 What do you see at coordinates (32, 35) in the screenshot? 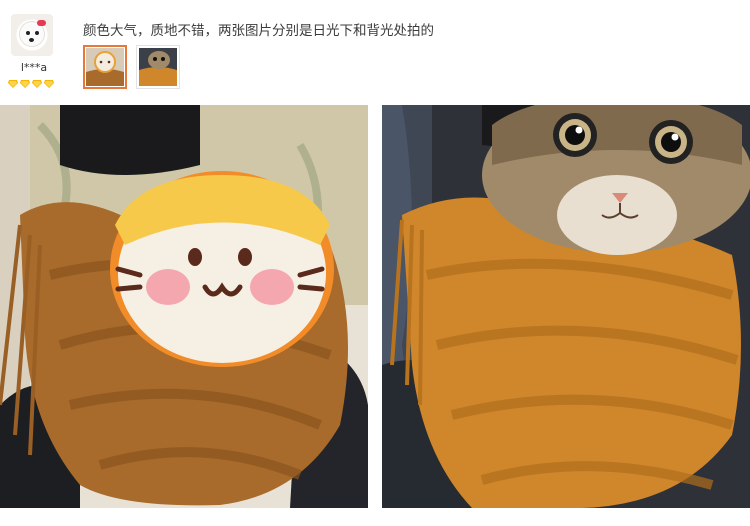
I see `user-avatar` at bounding box center [32, 35].